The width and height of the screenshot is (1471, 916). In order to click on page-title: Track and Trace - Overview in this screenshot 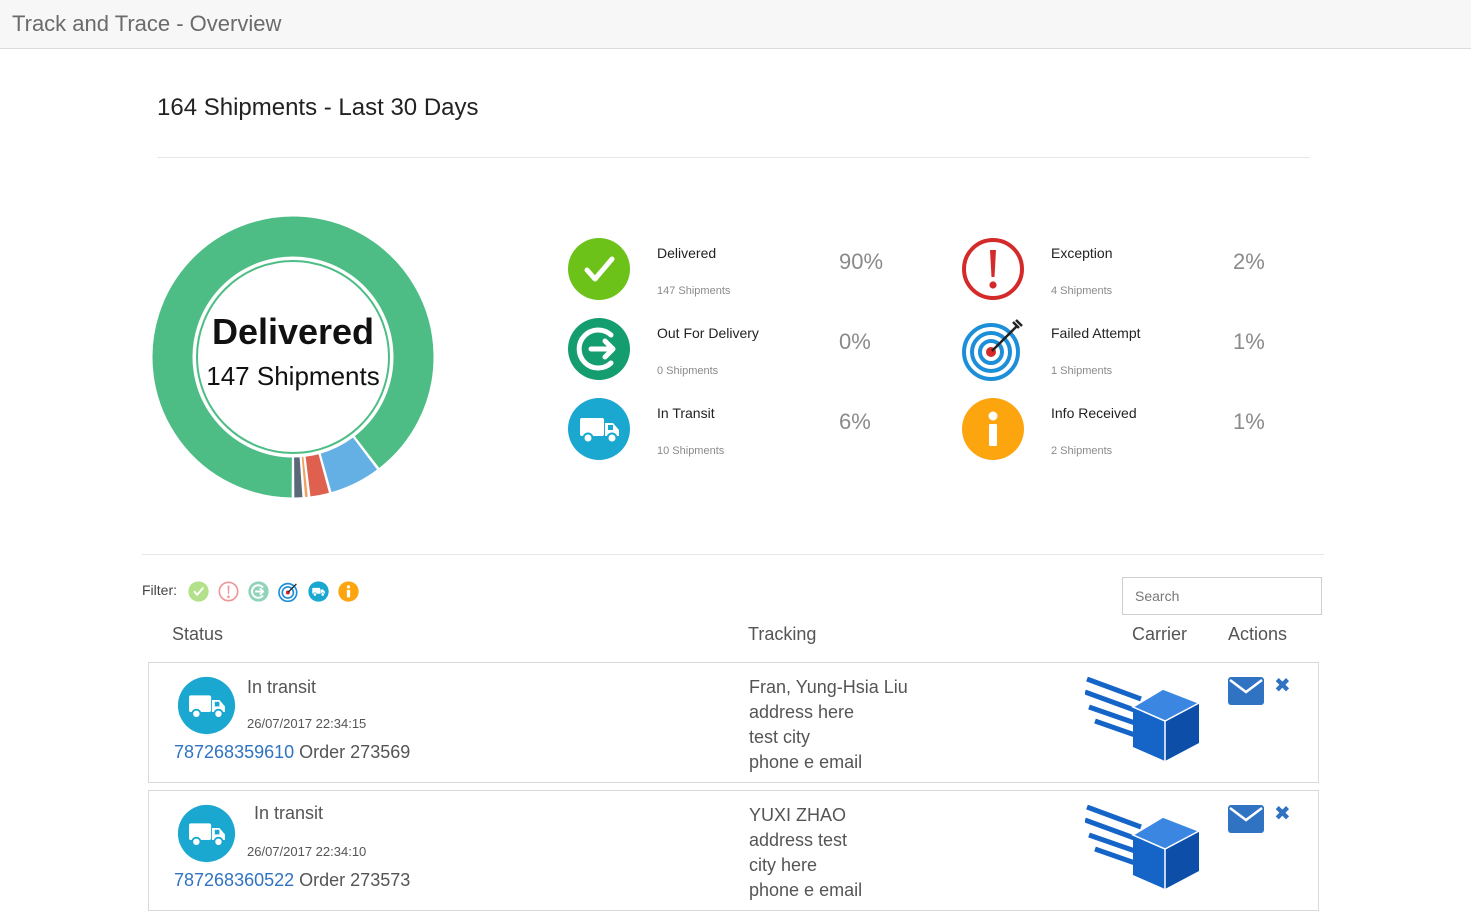, I will do `click(147, 23)`.